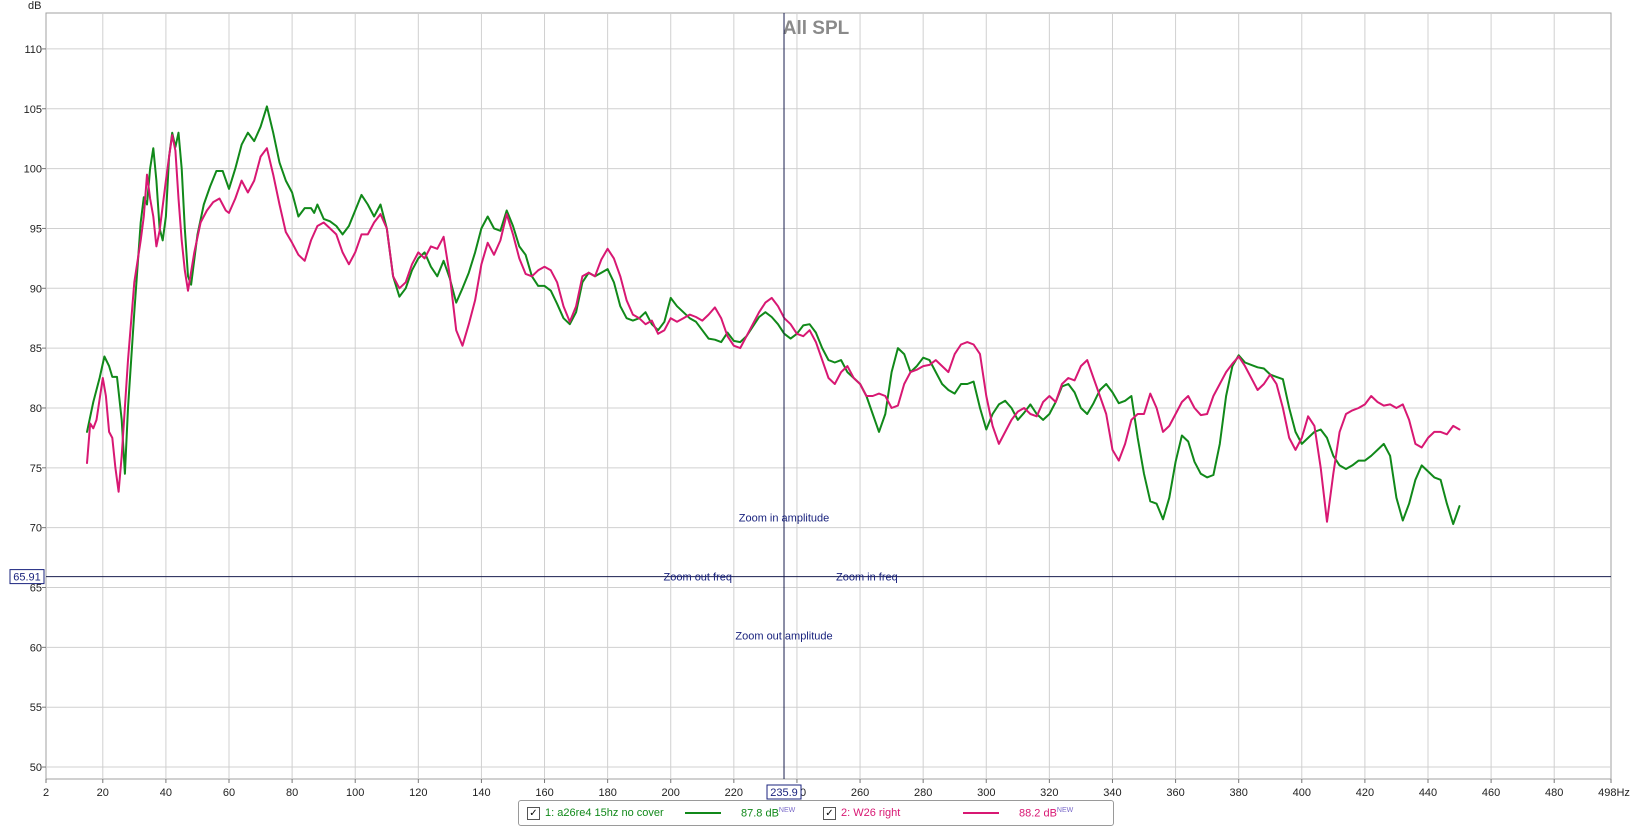 This screenshot has width=1633, height=828. What do you see at coordinates (36, 768) in the screenshot?
I see `y-tick-label: 50` at bounding box center [36, 768].